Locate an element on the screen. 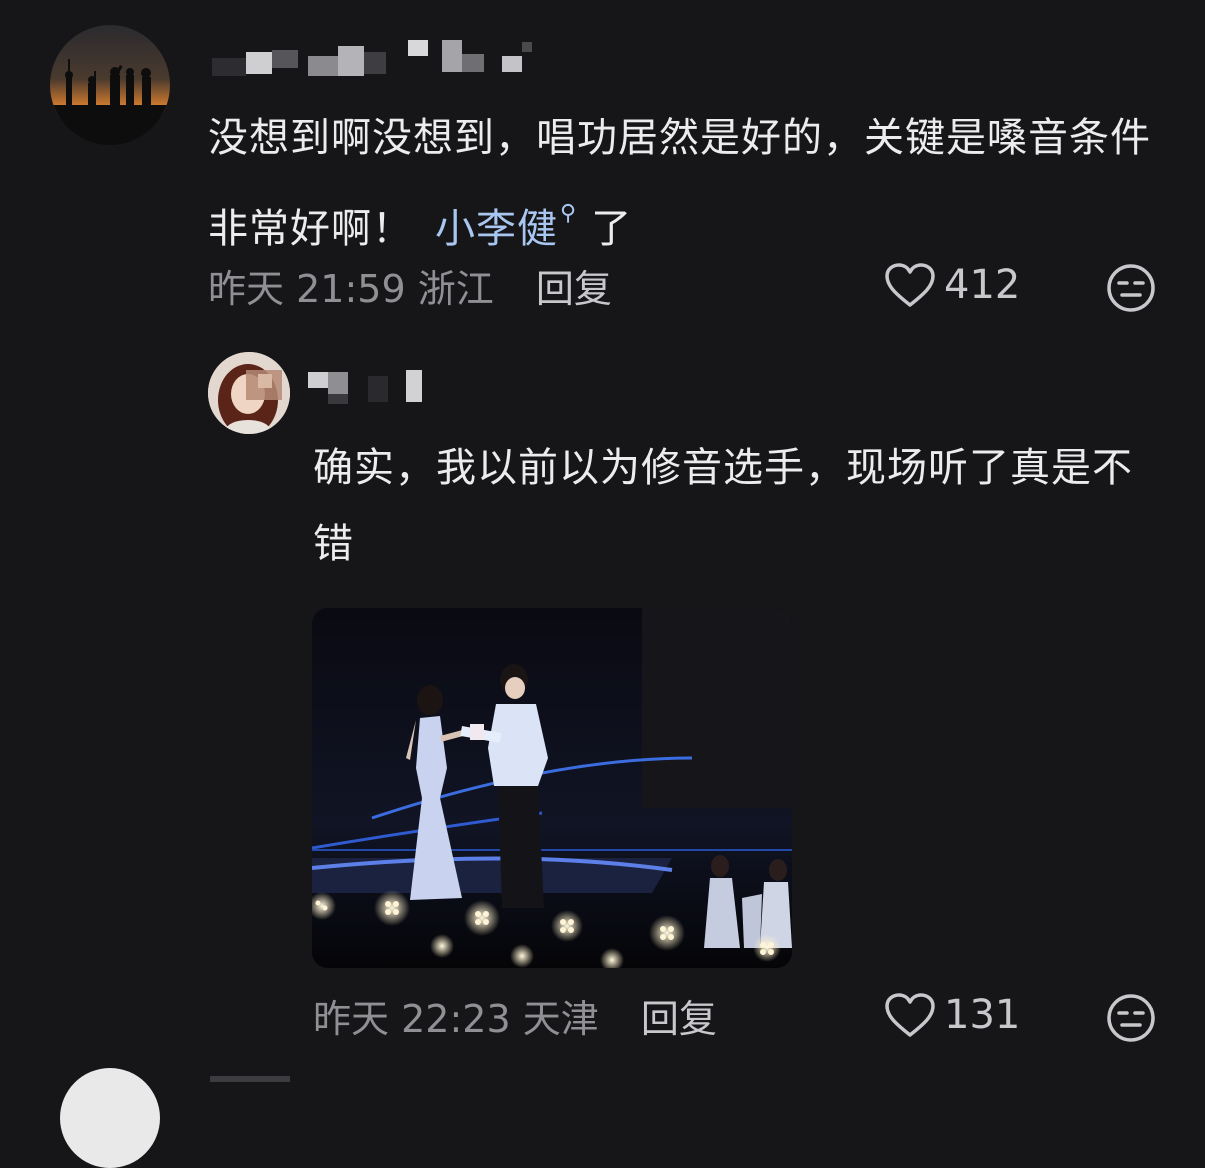 This screenshot has width=1205, height=1168. comment-1-like-button: 412 is located at coordinates (952, 285).